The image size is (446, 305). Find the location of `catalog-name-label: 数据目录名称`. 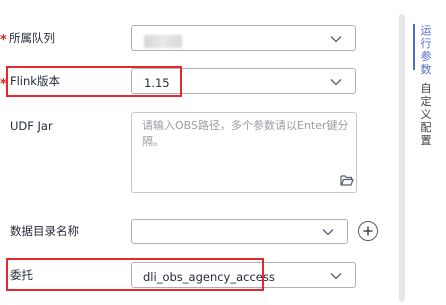

catalog-name-label: 数据目录名称 is located at coordinates (44, 231).